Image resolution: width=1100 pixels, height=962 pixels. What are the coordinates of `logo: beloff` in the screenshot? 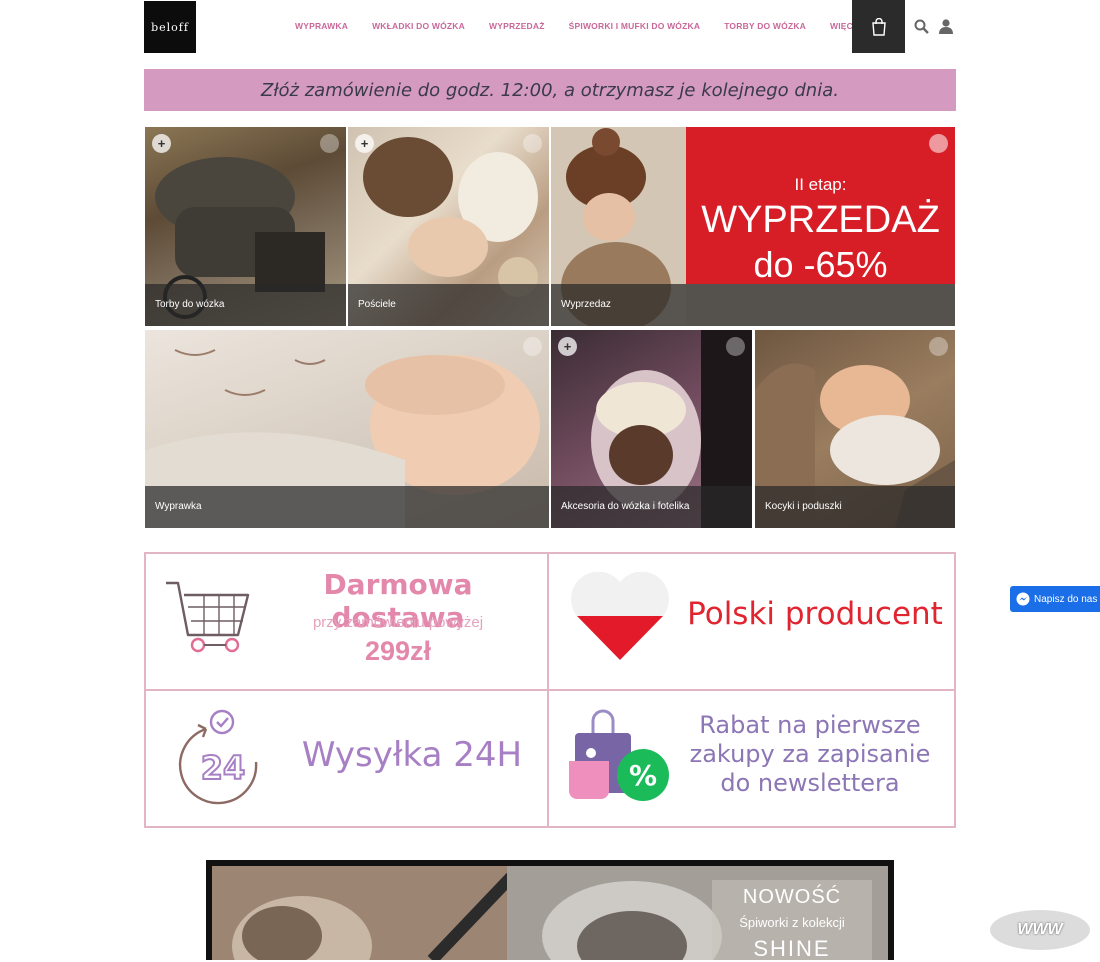 It's located at (170, 27).